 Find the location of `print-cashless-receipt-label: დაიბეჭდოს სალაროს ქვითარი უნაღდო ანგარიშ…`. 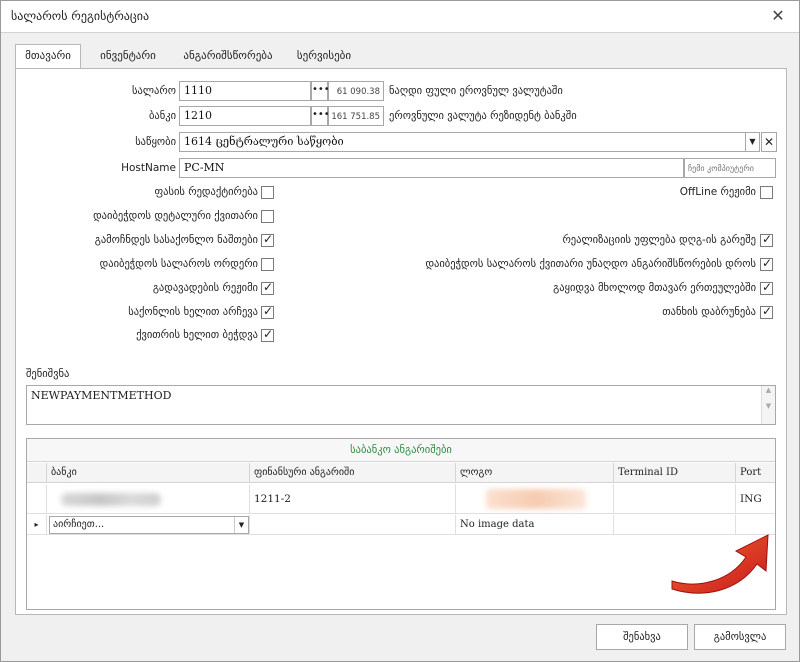

print-cashless-receipt-label: დაიბეჭდოს სალაროს ქვითარი უნაღდო ანგარიშ… is located at coordinates (590, 264).